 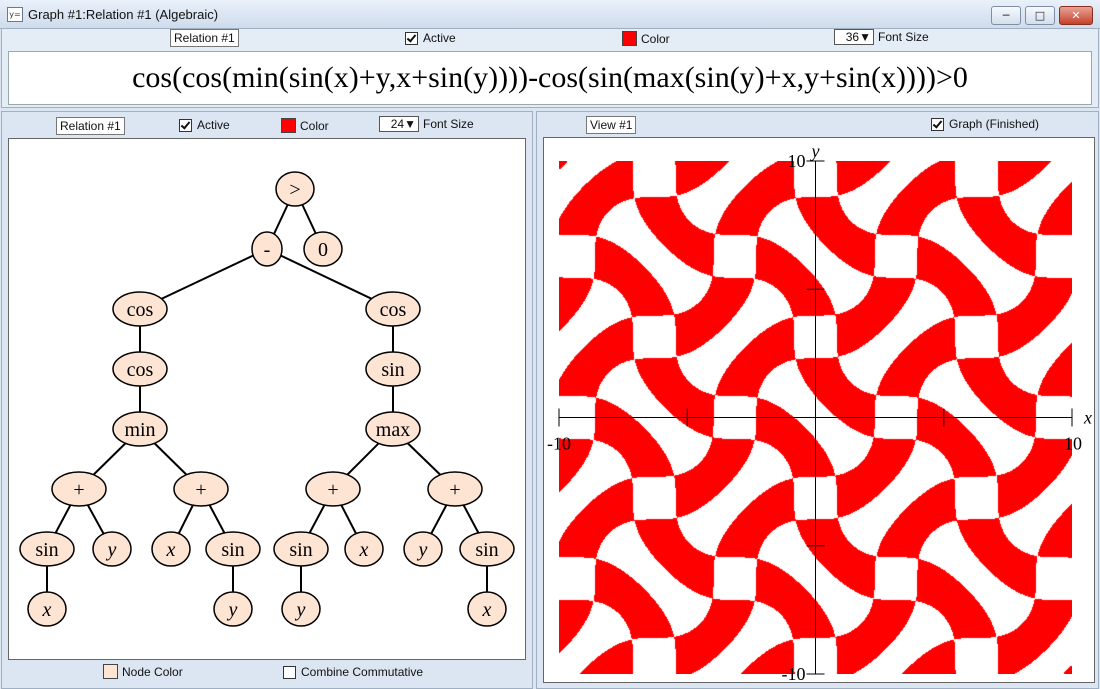 I want to click on view-tab-wrap: View #1, so click(x=611, y=125).